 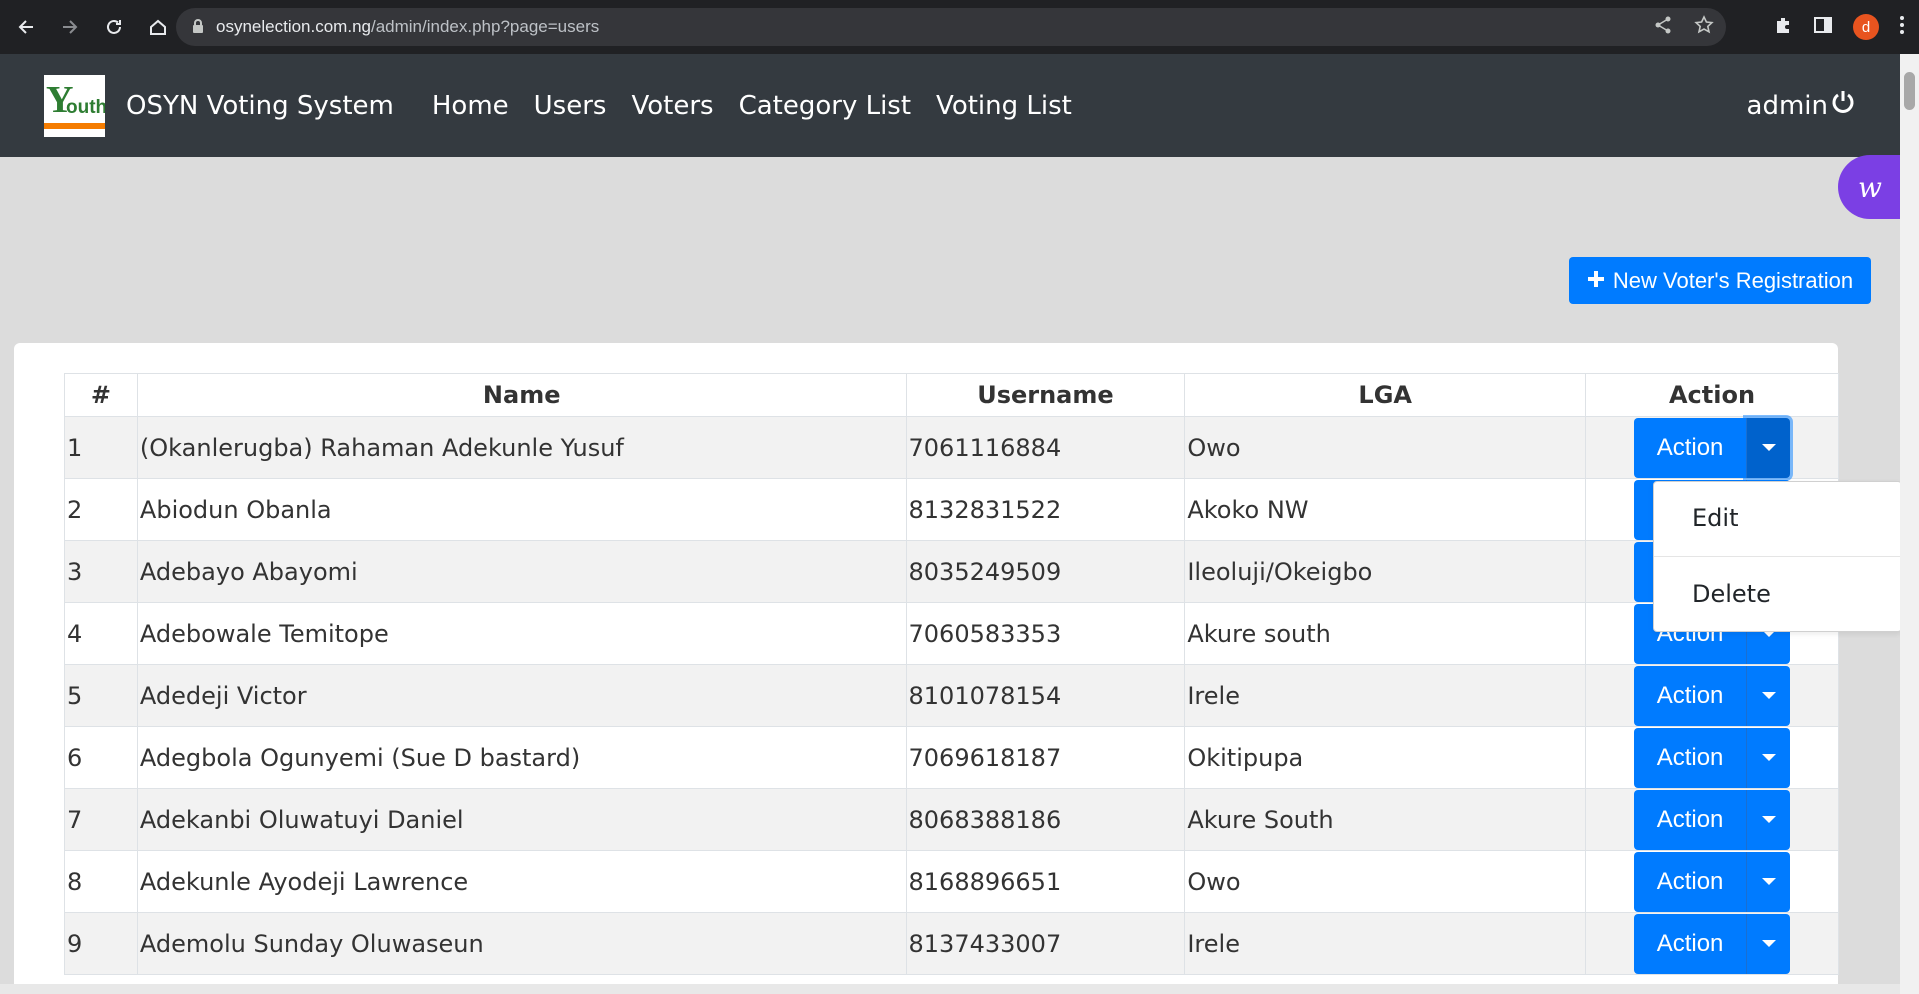 I want to click on cell-name: Adekanbi Oluwatuyi Daniel, so click(x=521, y=819).